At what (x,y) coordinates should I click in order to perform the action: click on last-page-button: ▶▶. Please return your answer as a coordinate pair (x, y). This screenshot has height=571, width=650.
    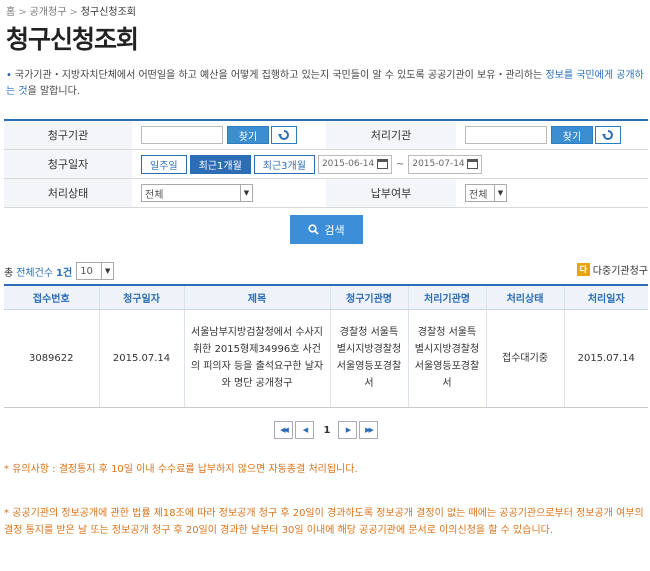
    Looking at the image, I should click on (368, 430).